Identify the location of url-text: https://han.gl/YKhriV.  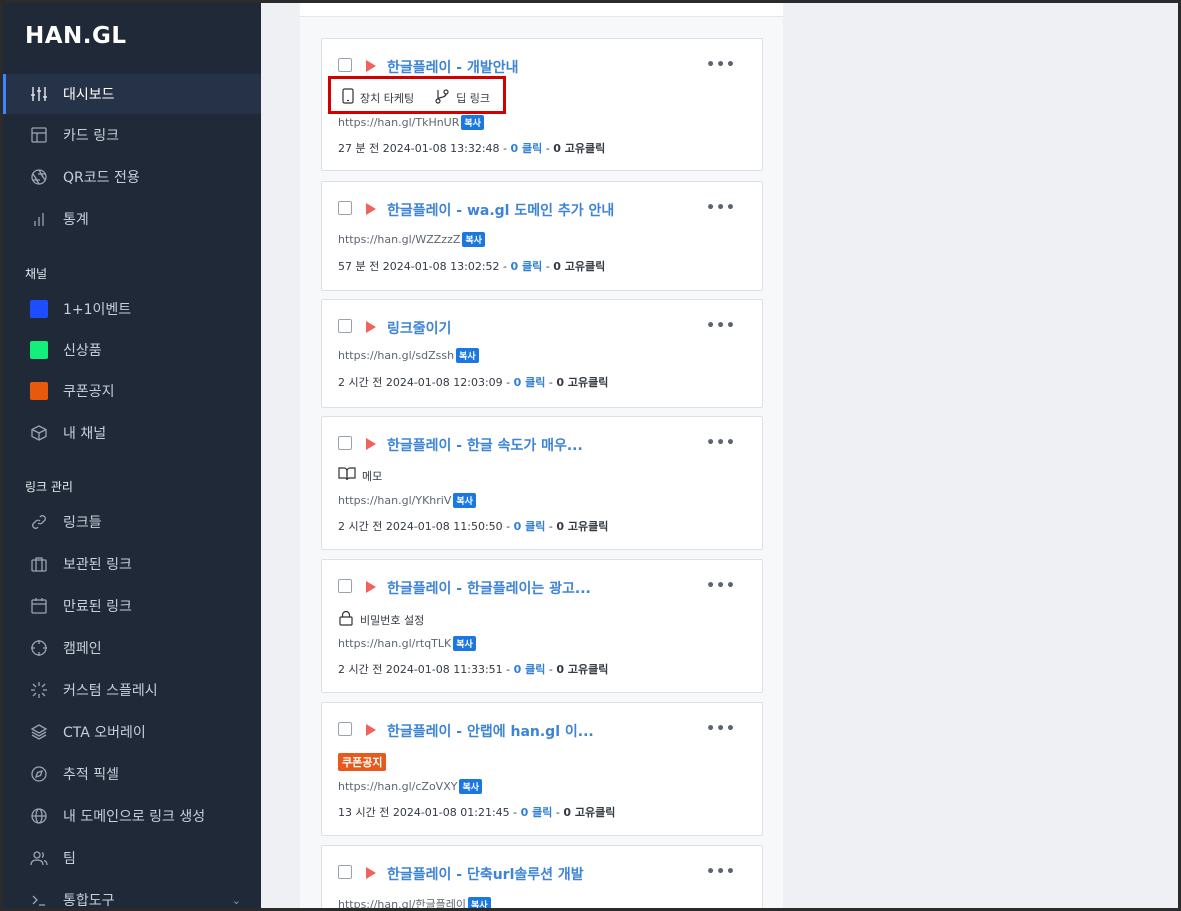
(394, 500).